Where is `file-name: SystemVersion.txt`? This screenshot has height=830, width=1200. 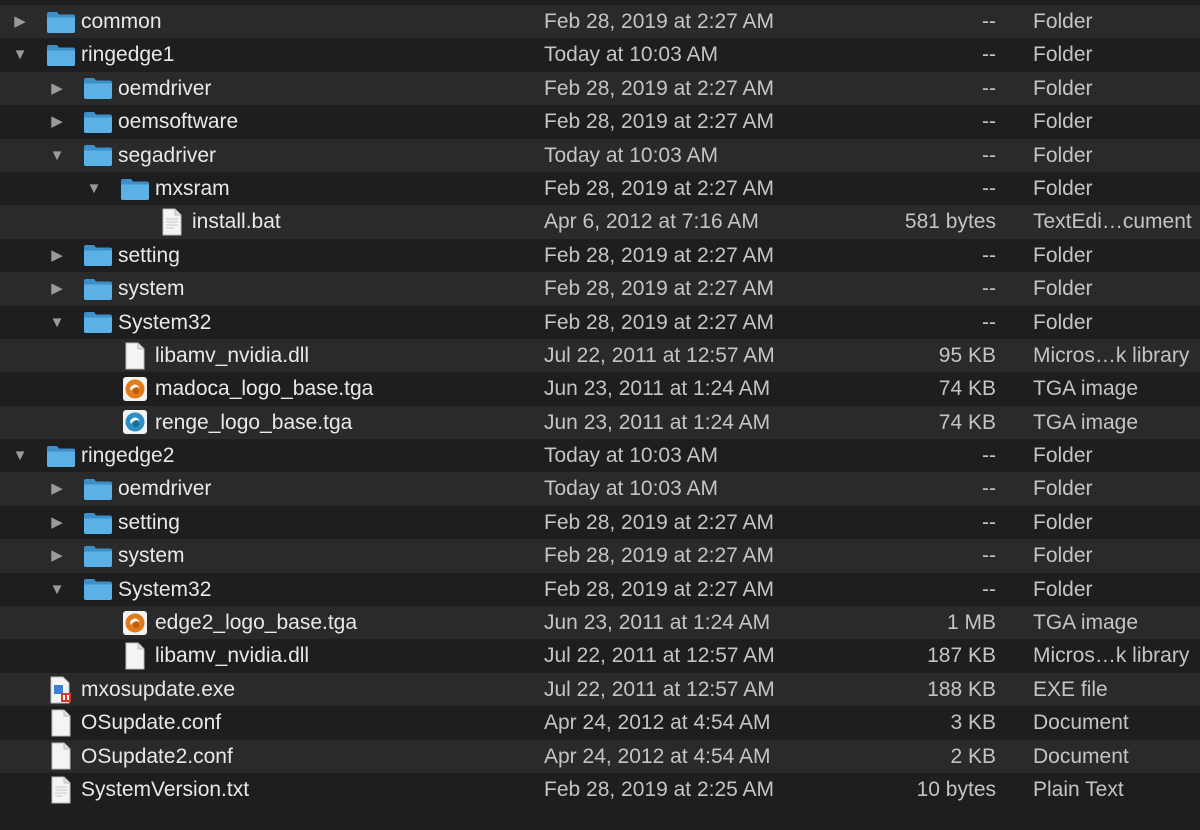 file-name: SystemVersion.txt is located at coordinates (165, 789).